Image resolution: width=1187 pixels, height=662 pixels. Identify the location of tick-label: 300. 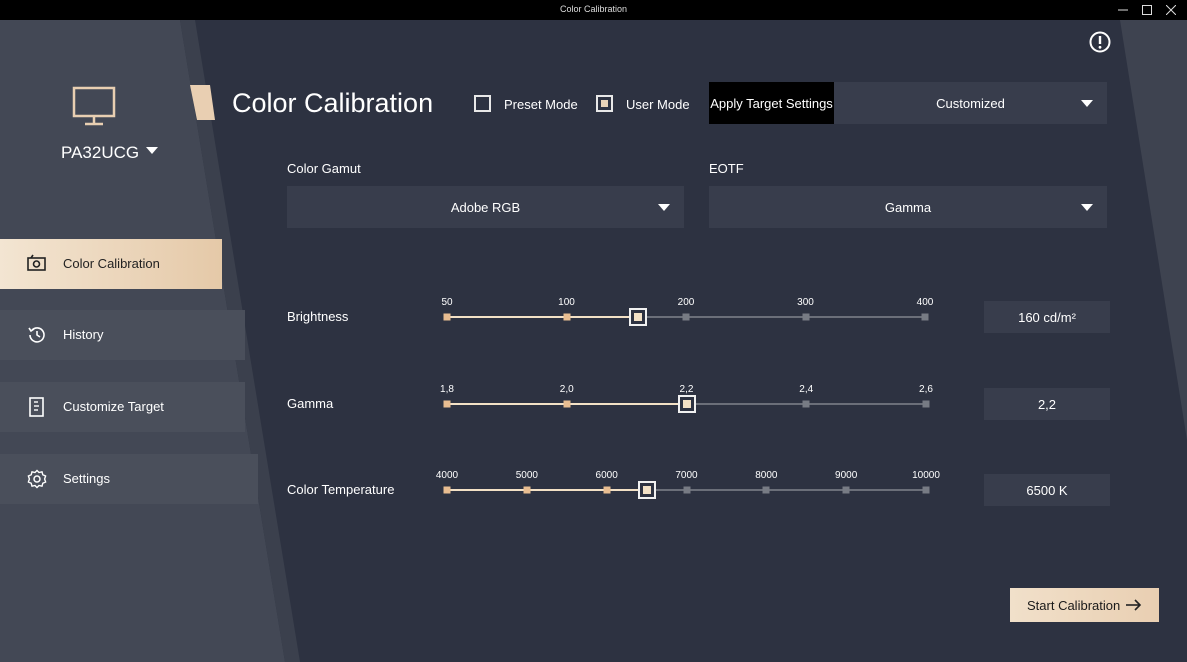
(805, 302).